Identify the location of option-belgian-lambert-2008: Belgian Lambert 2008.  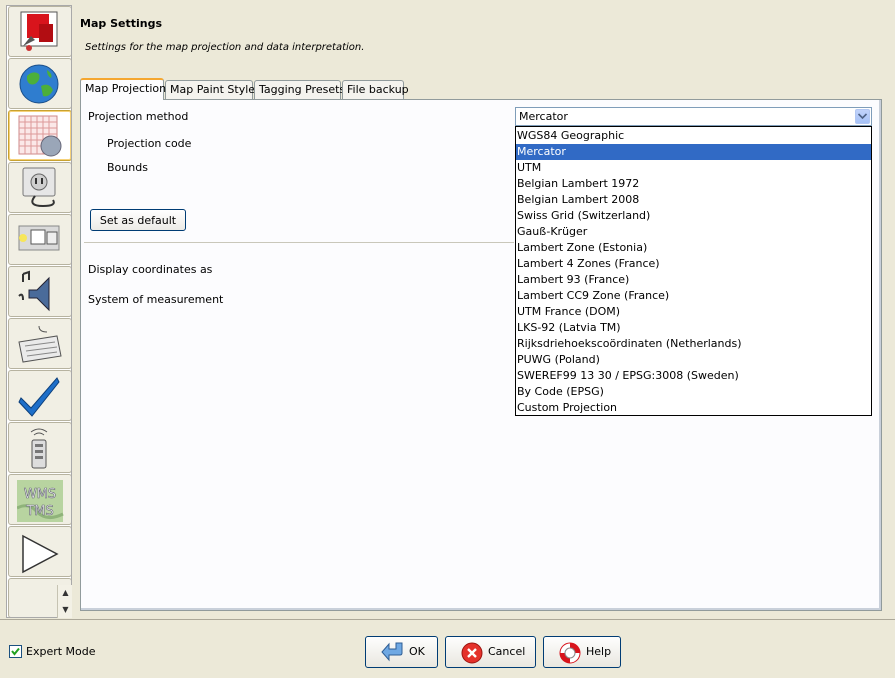
(693, 200).